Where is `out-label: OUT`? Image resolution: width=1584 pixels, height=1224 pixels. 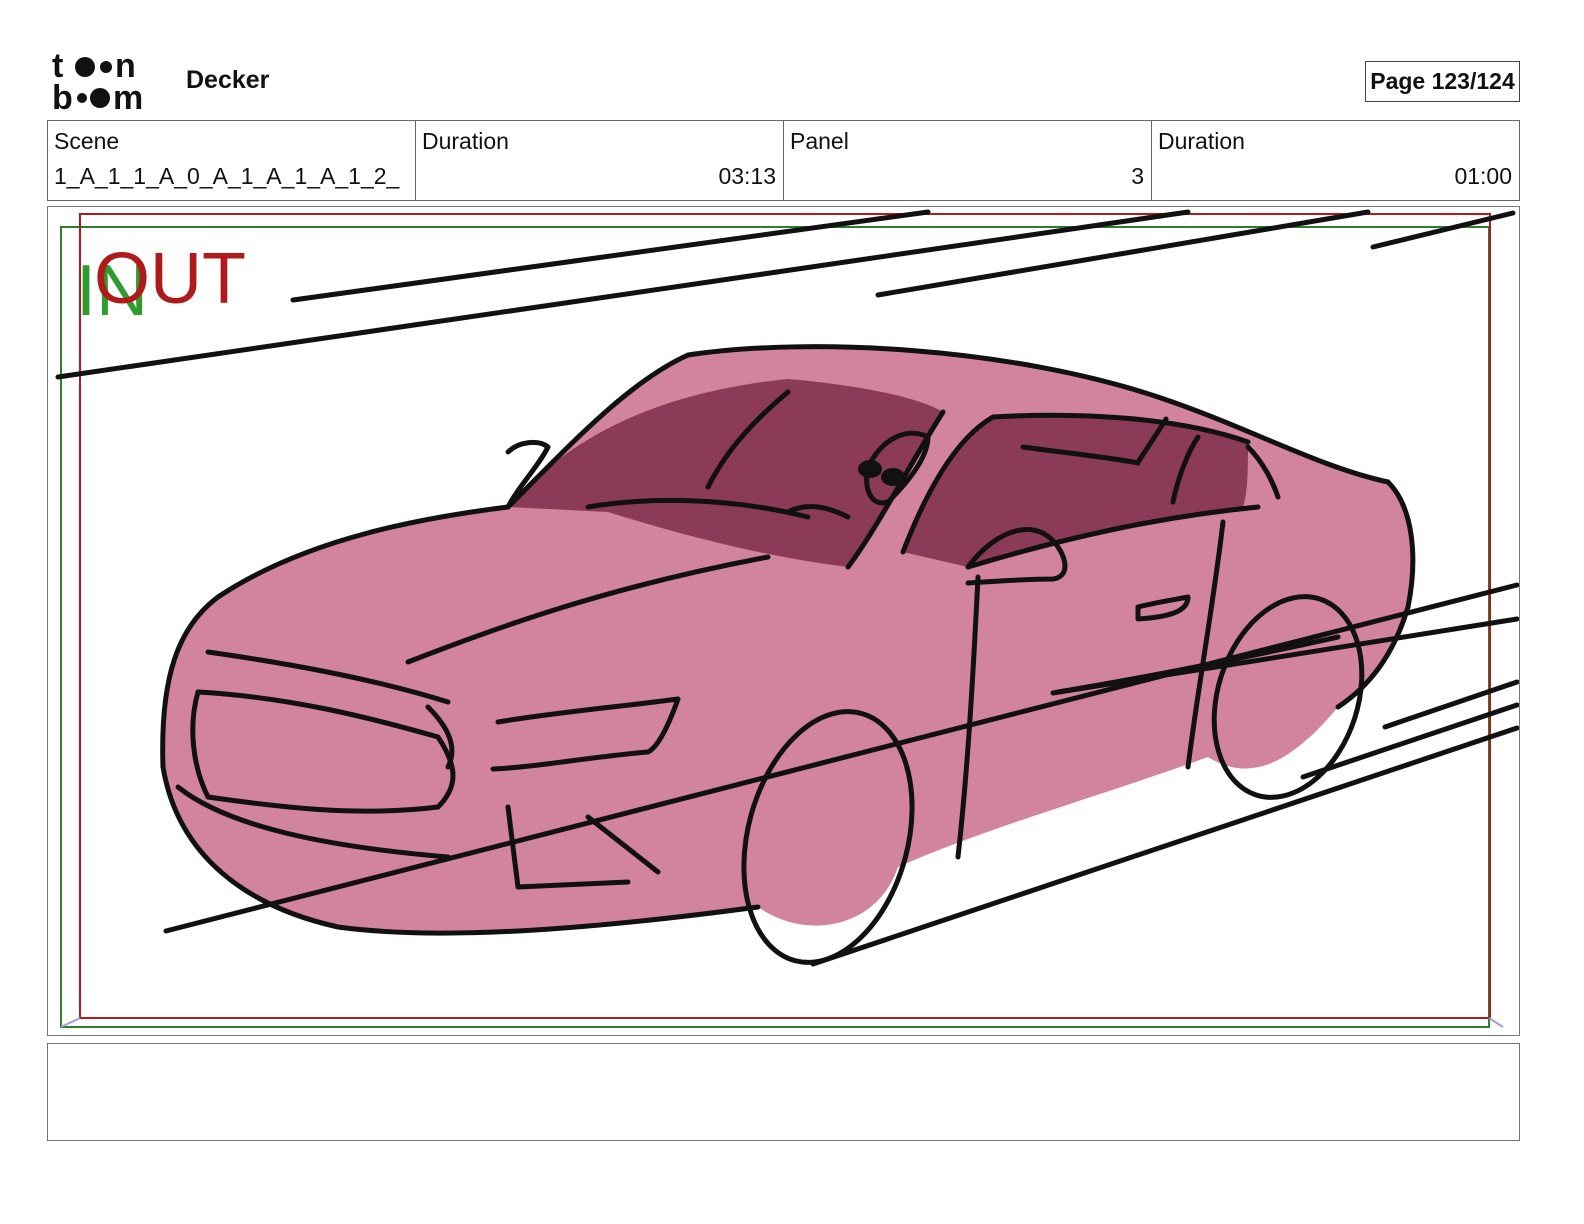
out-label: OUT is located at coordinates (170, 279).